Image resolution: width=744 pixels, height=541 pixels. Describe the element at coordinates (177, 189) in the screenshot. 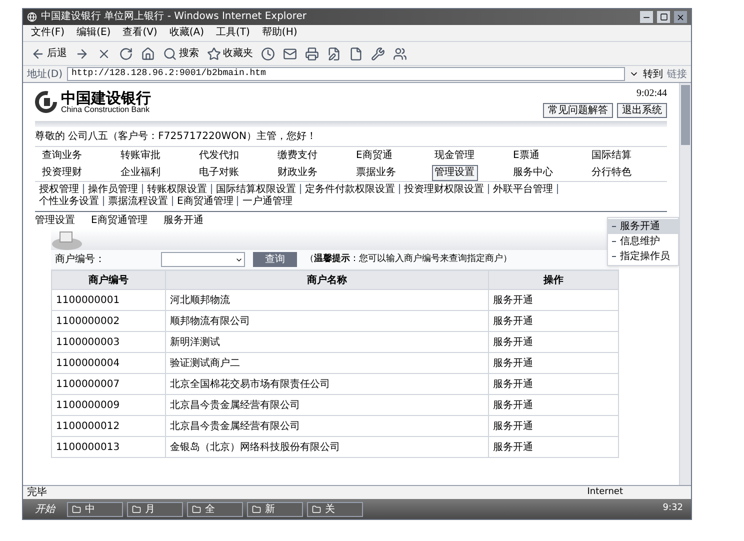

I see `sub-nav-link: 转账权限设置` at that location.